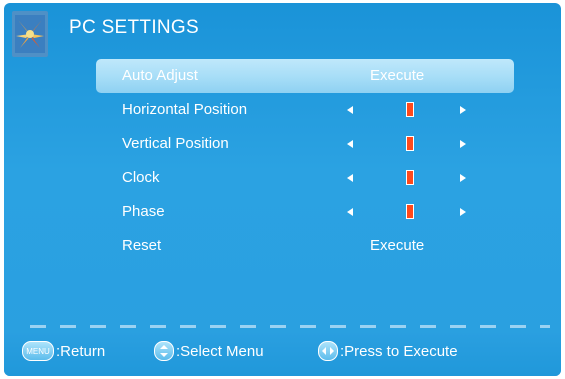 The image size is (565, 379). What do you see at coordinates (328, 351) in the screenshot?
I see `left-right-key-icon` at bounding box center [328, 351].